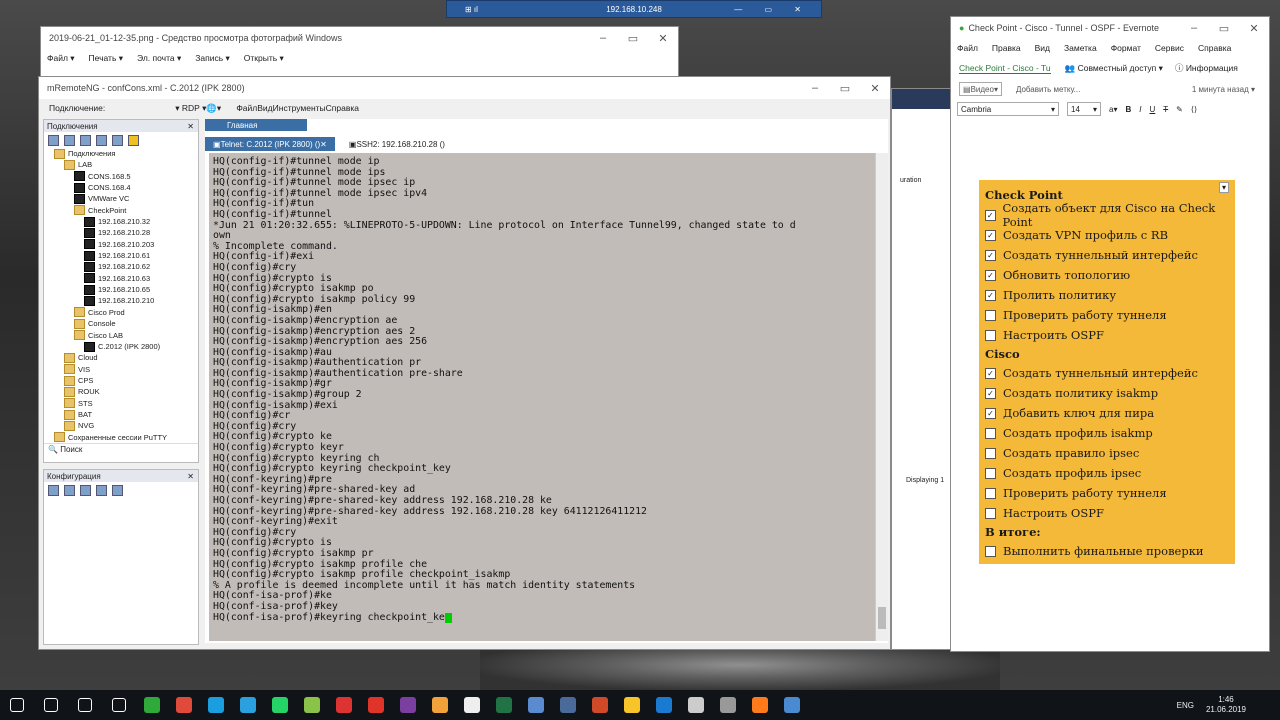 The width and height of the screenshot is (1280, 720). I want to click on close-panel-icon: ✕, so click(190, 126).